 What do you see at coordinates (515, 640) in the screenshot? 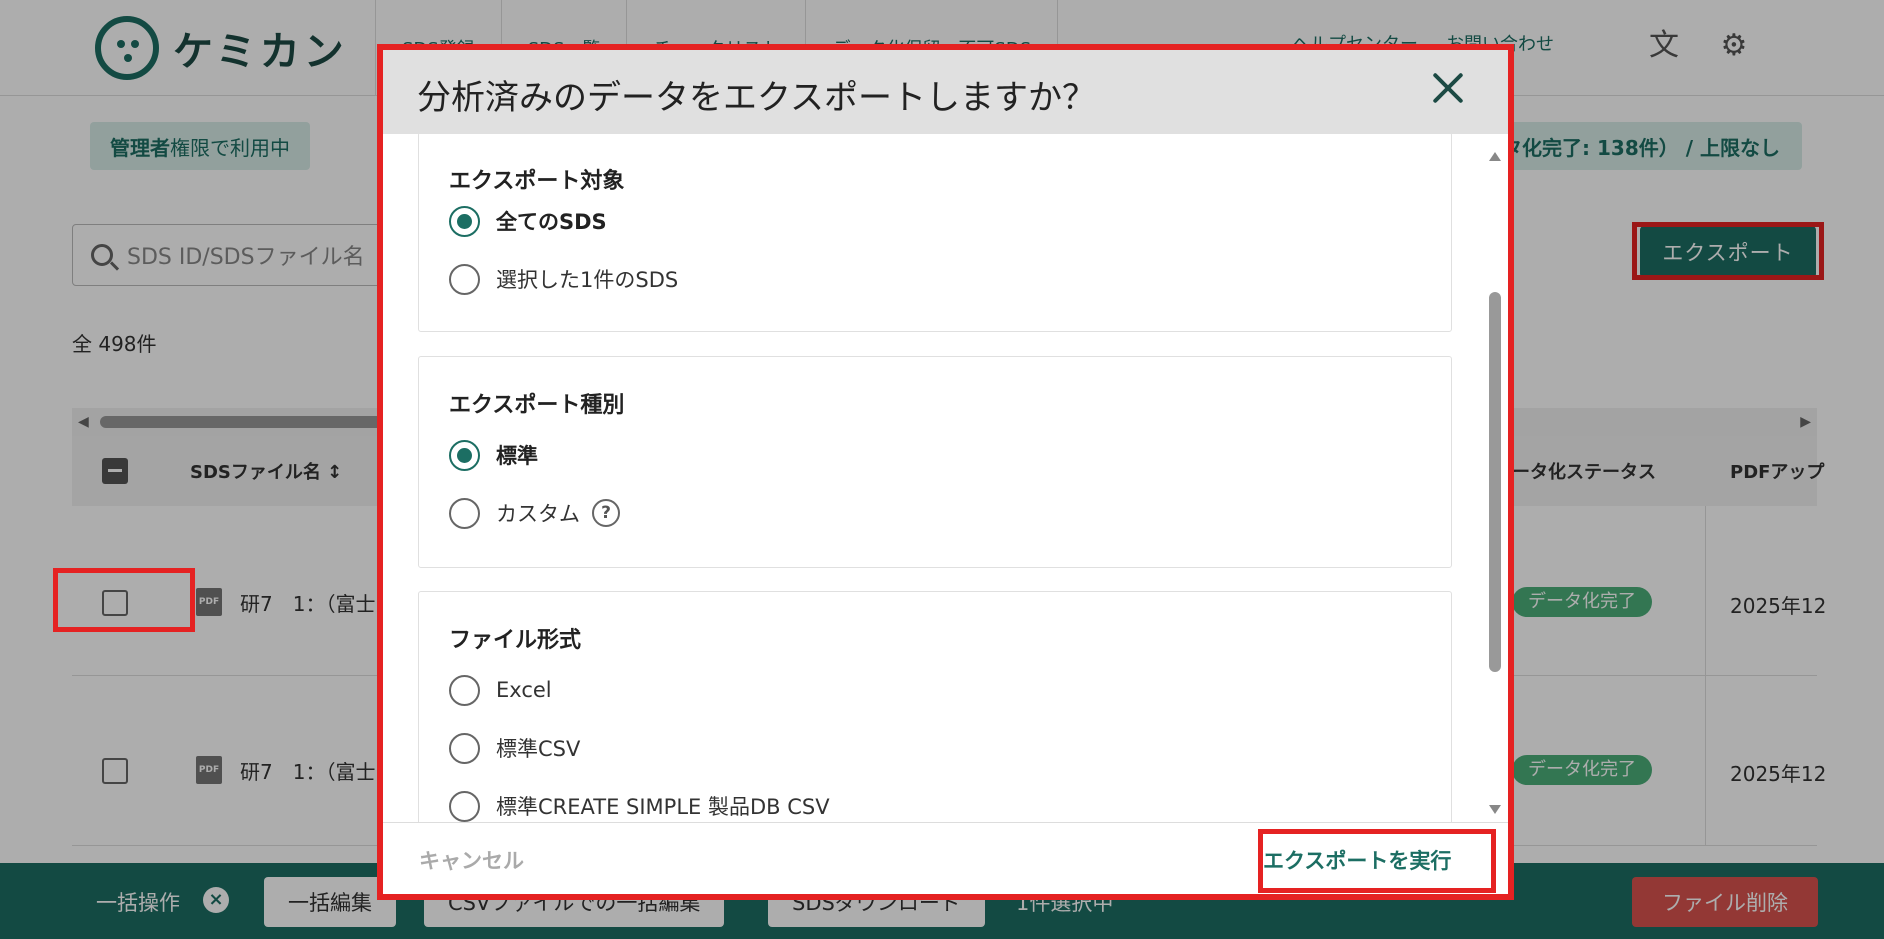
I see `section-title: ファイル形式` at bounding box center [515, 640].